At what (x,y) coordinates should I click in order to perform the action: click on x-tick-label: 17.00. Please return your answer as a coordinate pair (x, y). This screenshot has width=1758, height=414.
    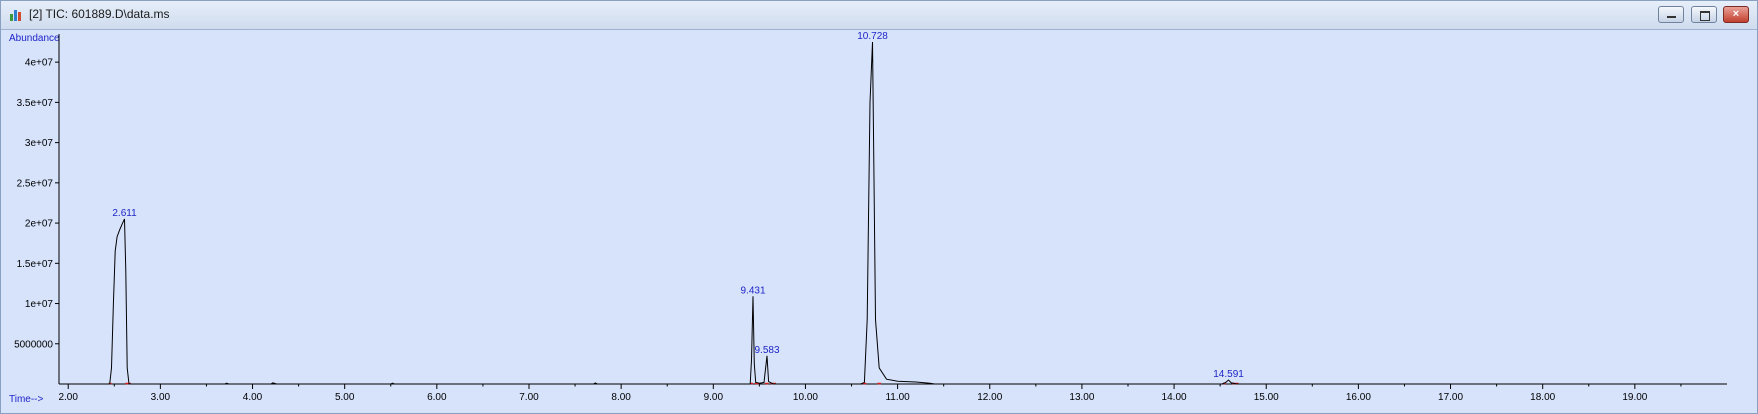
    Looking at the image, I should click on (1450, 397).